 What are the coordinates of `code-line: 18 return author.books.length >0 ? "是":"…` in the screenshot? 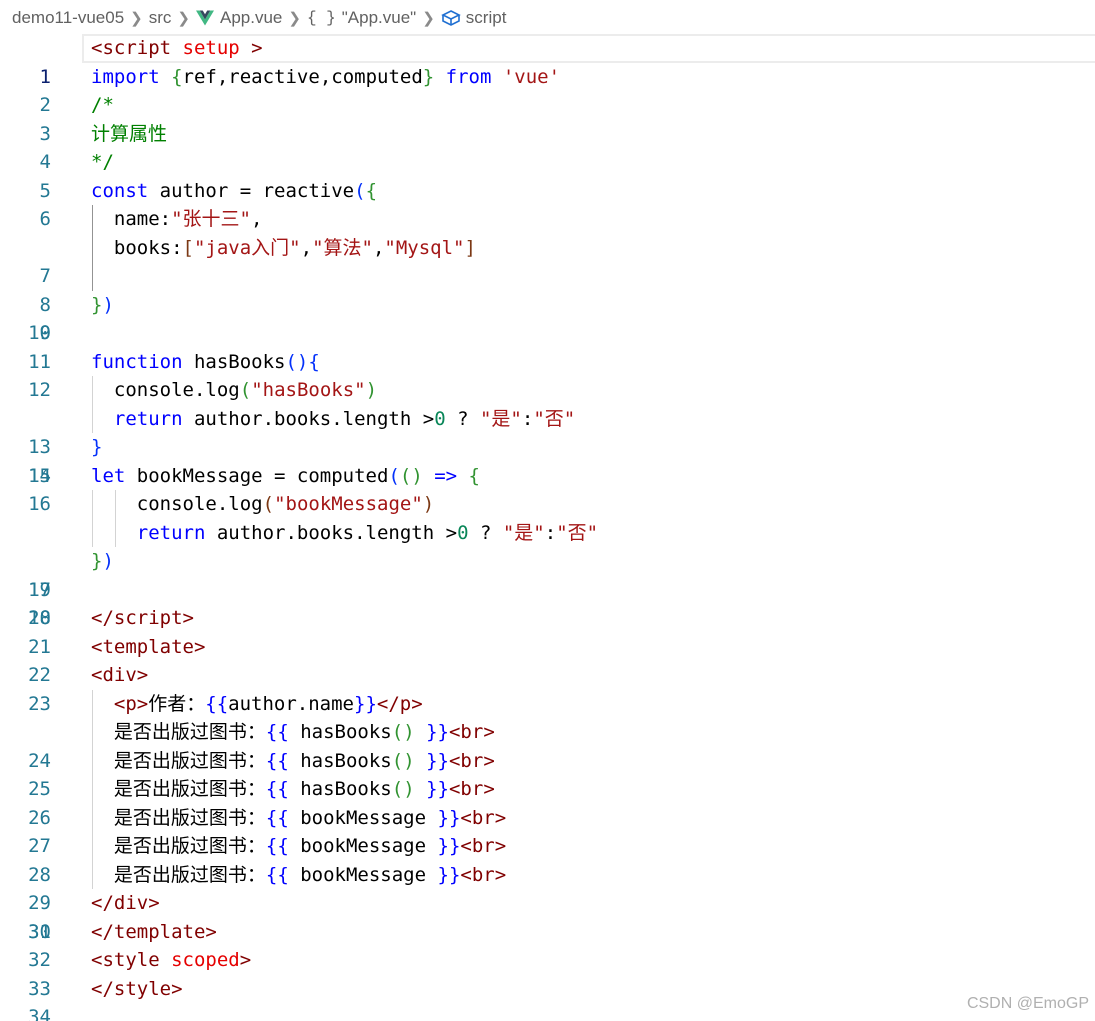 It's located at (547, 573).